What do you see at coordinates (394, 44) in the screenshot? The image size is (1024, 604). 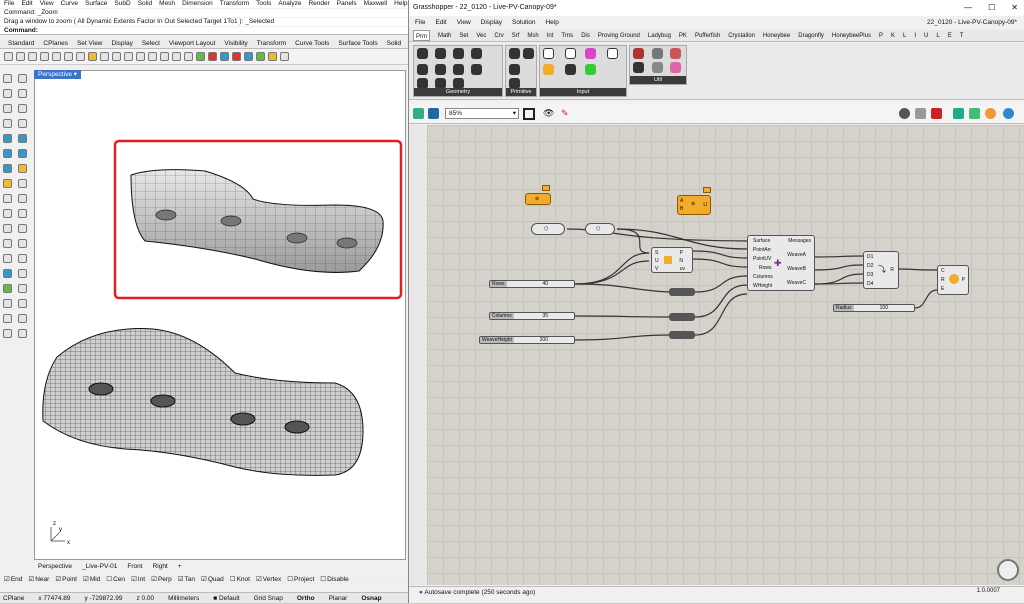 I see `tab-solid: Solid` at bounding box center [394, 44].